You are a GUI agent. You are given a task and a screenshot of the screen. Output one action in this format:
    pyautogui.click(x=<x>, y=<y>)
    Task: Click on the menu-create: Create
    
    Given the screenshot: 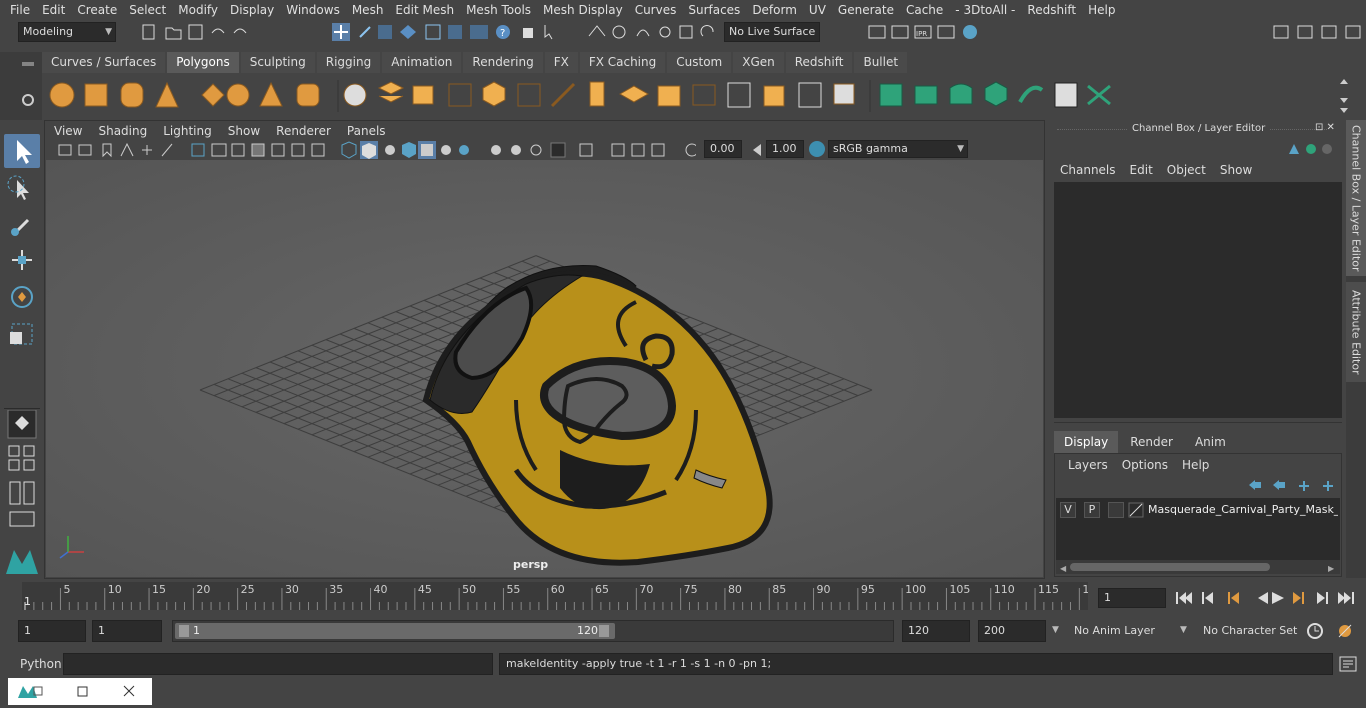 What is the action you would take?
    pyautogui.click(x=97, y=10)
    